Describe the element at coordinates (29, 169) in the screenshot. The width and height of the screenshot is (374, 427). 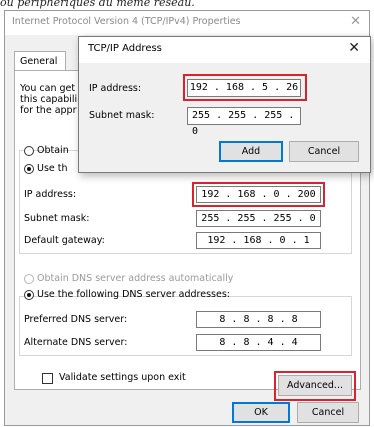
I see `use-following-ip-radio` at that location.